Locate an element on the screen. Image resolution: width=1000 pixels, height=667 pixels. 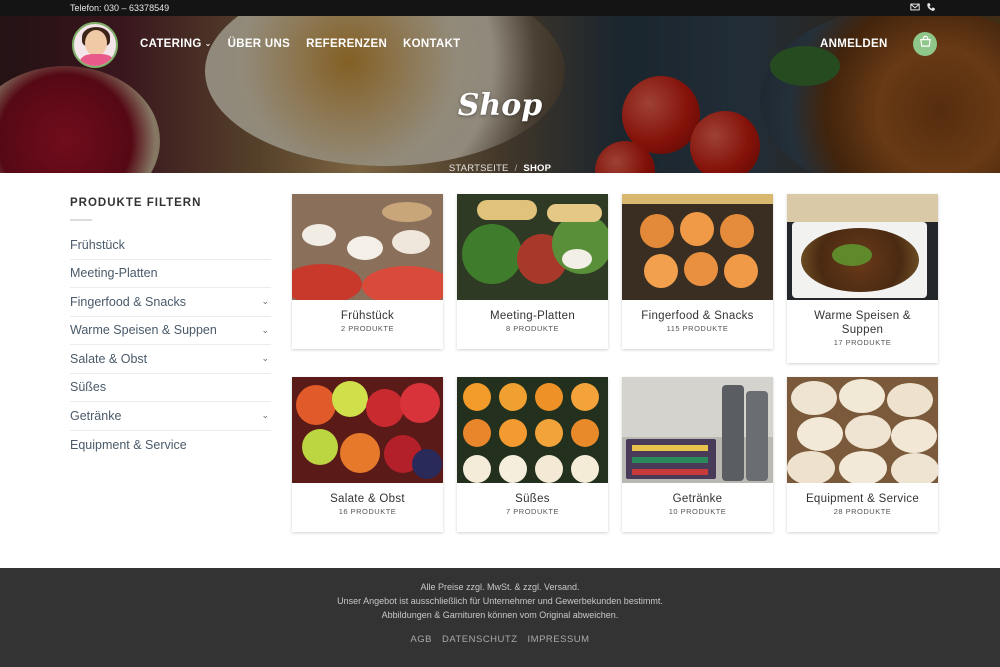
nav-item-referenzen: REFERENZEN is located at coordinates (346, 44).